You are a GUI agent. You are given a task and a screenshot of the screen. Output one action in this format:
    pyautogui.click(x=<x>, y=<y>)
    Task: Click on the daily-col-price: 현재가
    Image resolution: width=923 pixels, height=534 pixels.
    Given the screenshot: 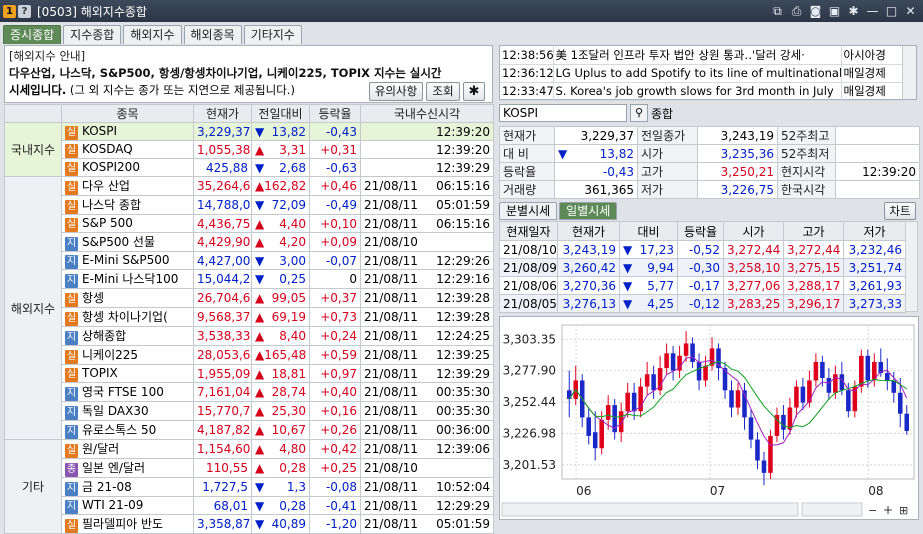 What is the action you would take?
    pyautogui.click(x=588, y=231)
    